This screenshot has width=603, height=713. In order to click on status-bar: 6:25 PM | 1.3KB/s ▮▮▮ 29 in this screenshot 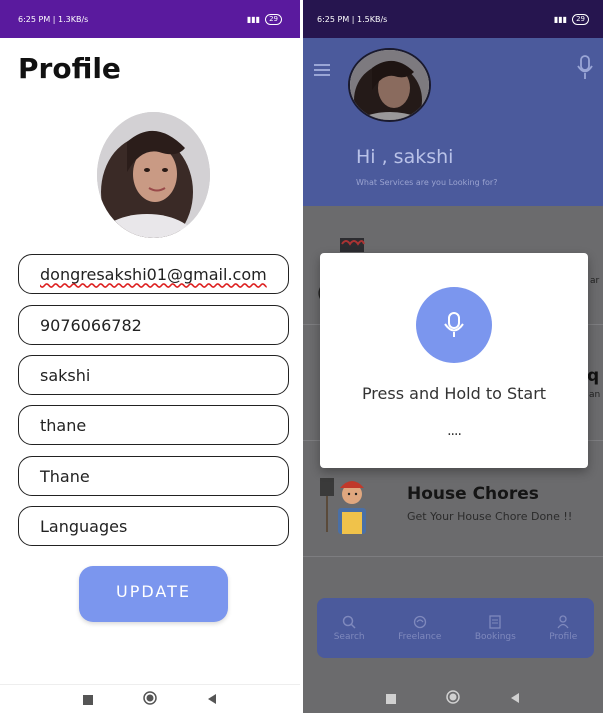, I will do `click(150, 19)`.